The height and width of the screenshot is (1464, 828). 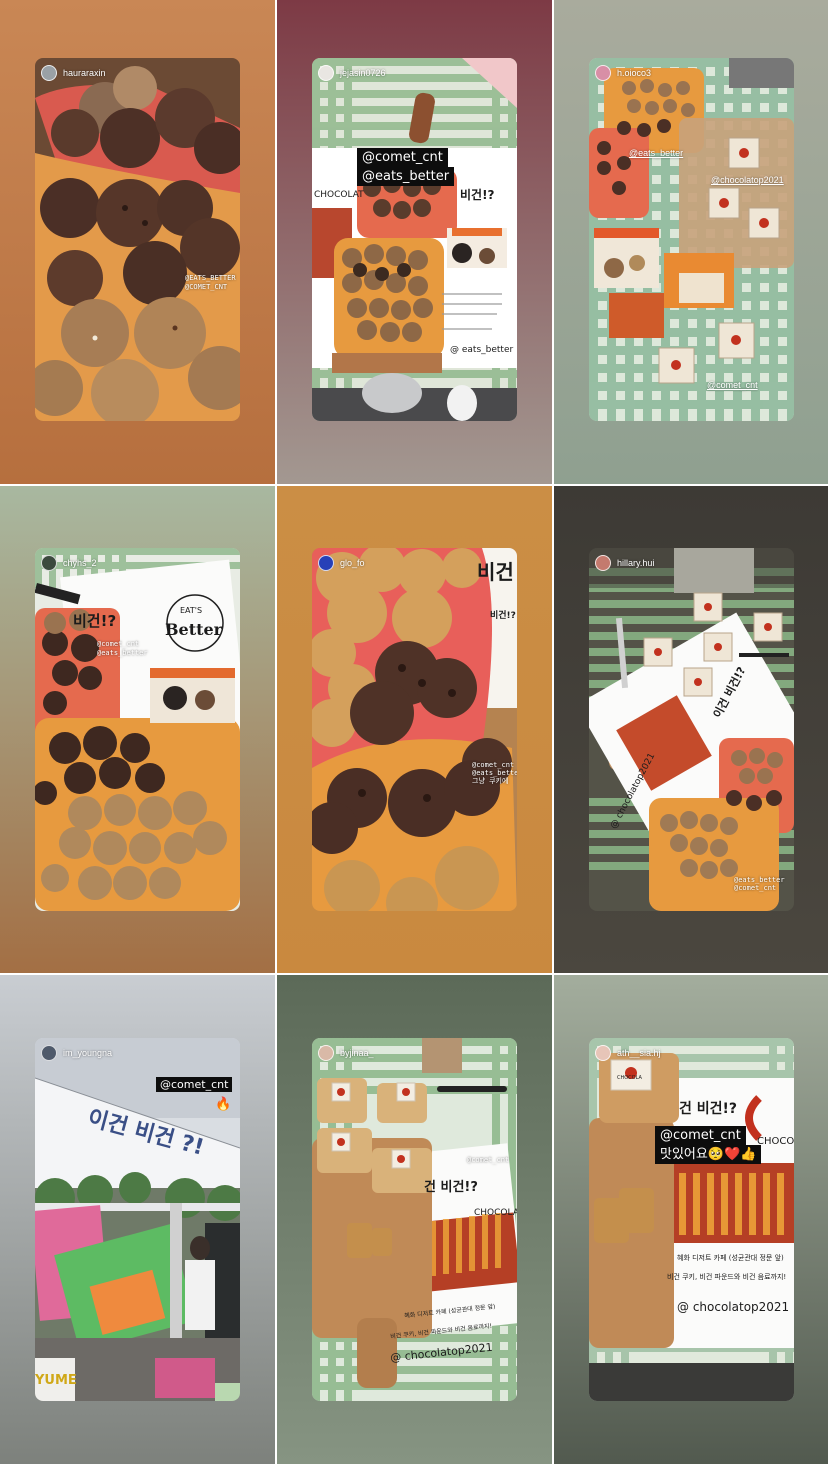 I want to click on print-text: @ eats_better, so click(x=482, y=350).